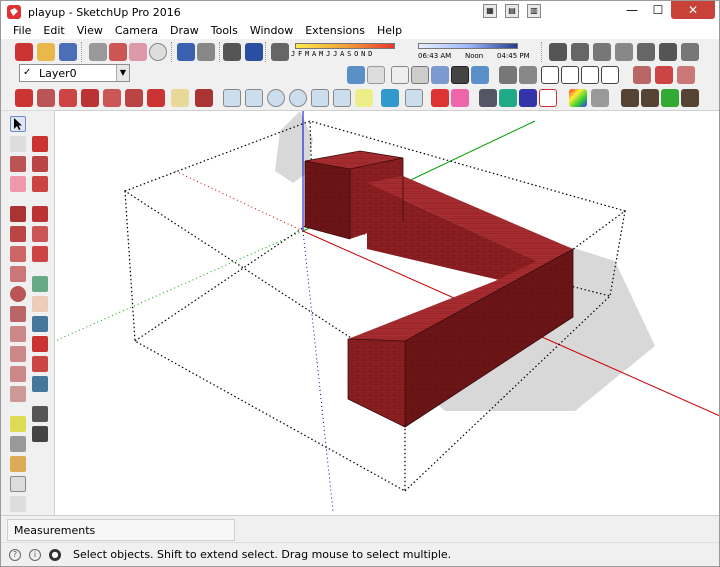 Image resolution: width=720 pixels, height=567 pixels. Describe the element at coordinates (298, 98) in the screenshot. I see `shape-tool-4-icon` at that location.